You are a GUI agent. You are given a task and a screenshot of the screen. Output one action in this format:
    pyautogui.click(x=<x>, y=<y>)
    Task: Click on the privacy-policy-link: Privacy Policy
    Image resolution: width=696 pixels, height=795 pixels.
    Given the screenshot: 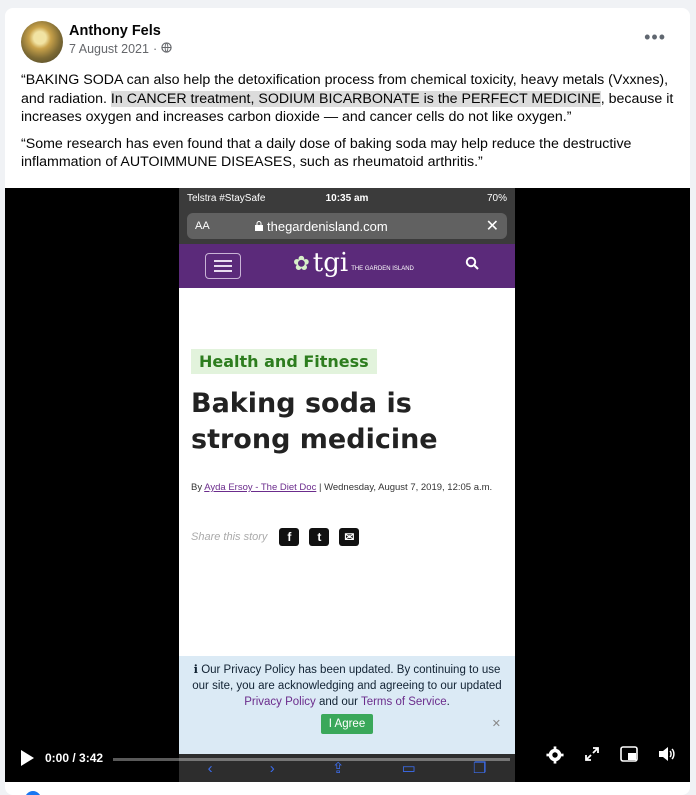 What is the action you would take?
    pyautogui.click(x=280, y=702)
    